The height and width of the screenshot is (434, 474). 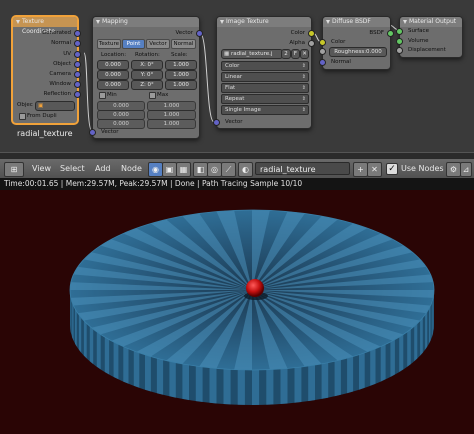 What do you see at coordinates (252, 54) in the screenshot?
I see `image-selector: ▦ radial_texture.j` at bounding box center [252, 54].